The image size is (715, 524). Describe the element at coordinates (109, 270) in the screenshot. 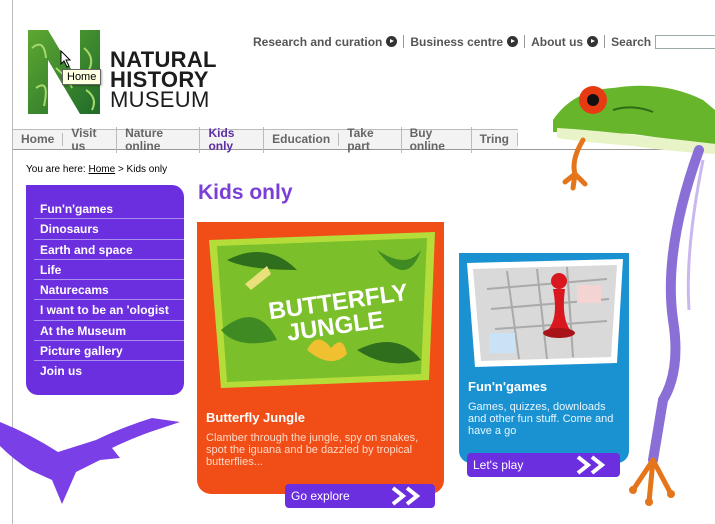

I see `sidebar-item-life: Life` at that location.